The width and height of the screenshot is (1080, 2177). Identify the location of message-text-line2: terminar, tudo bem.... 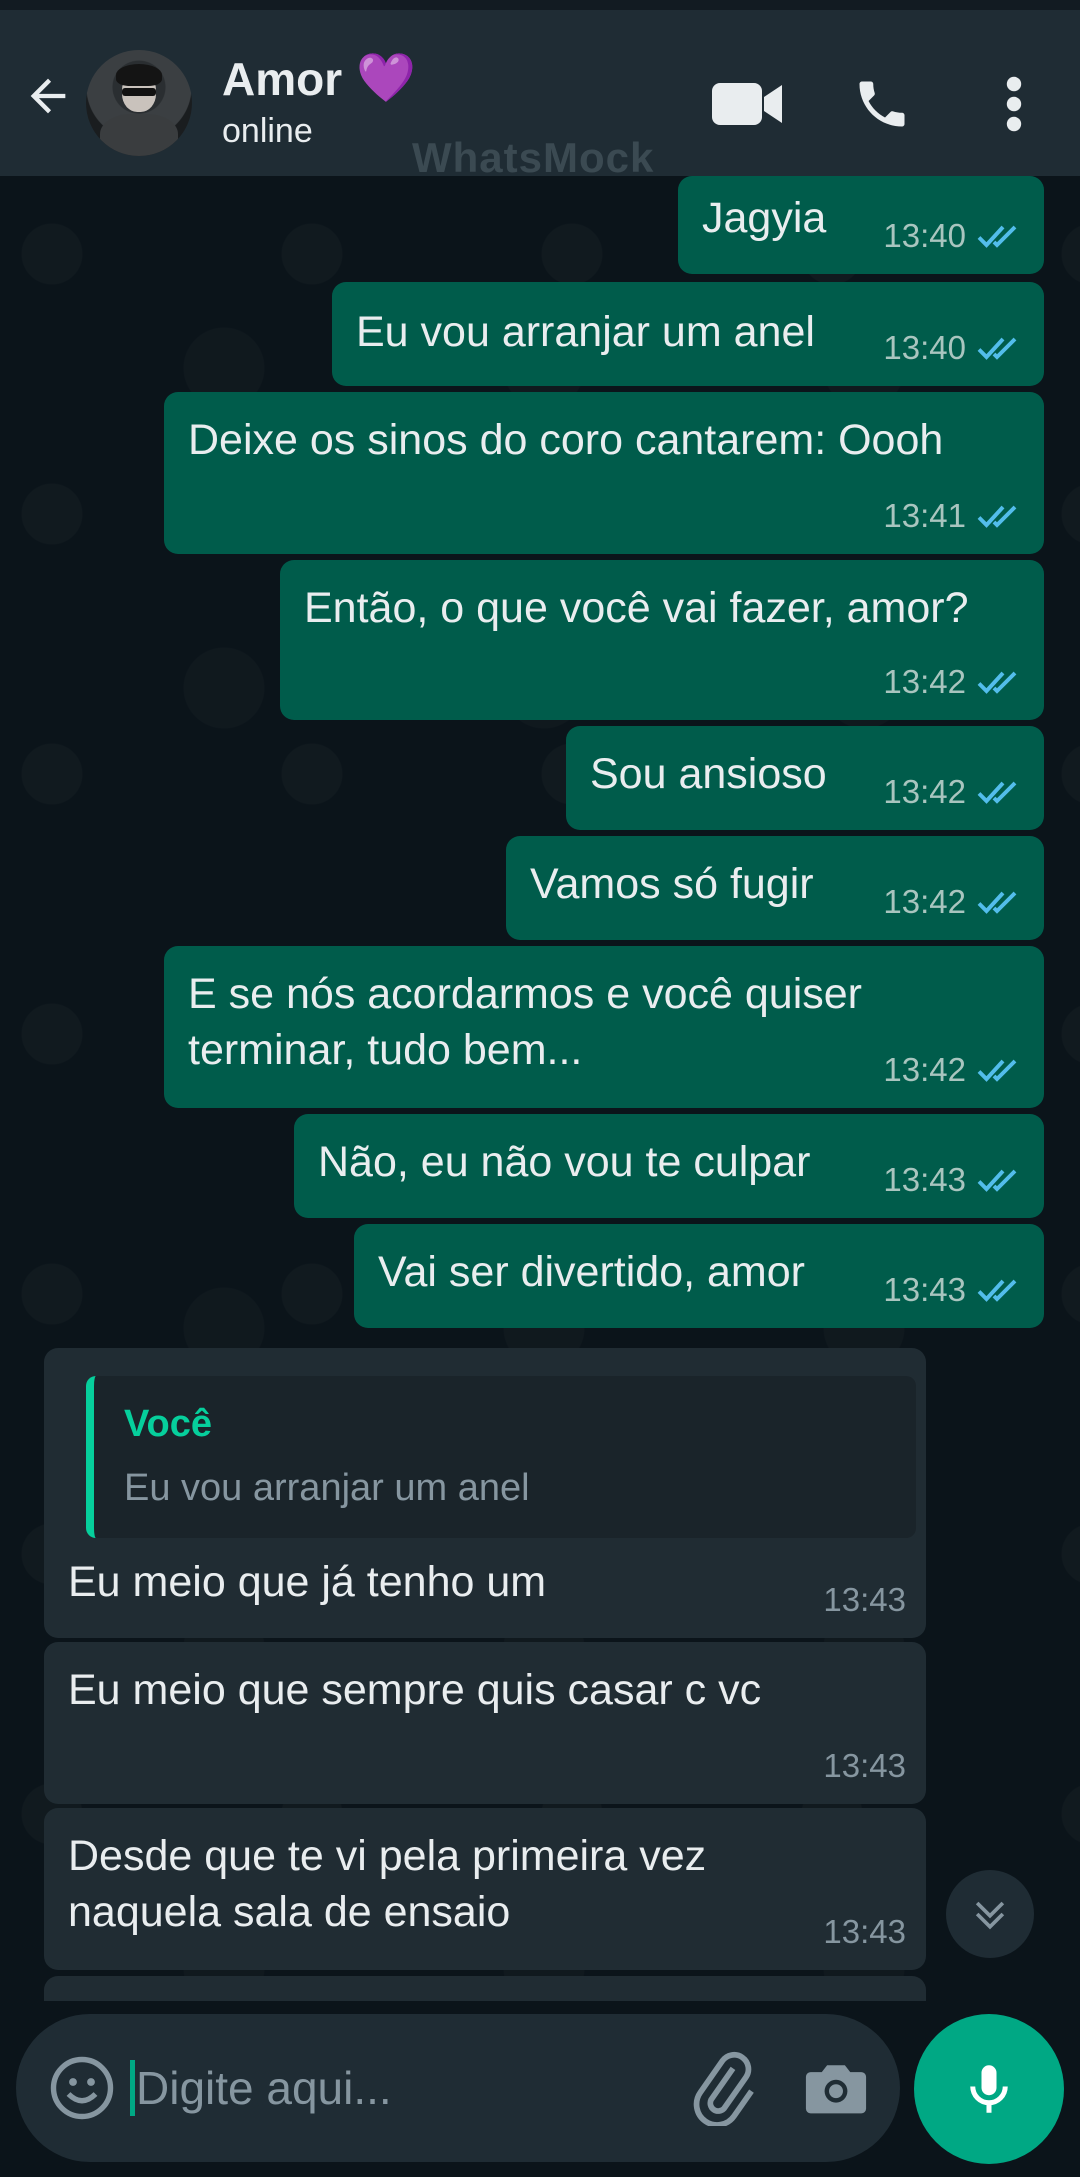
(385, 1050).